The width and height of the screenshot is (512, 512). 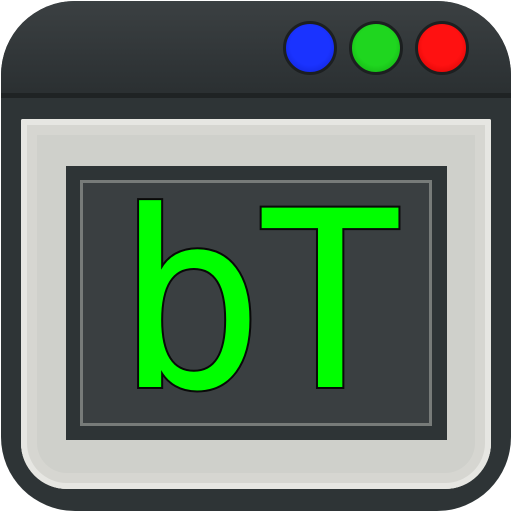 What do you see at coordinates (442, 48) in the screenshot?
I see `red-window-button-icon` at bounding box center [442, 48].